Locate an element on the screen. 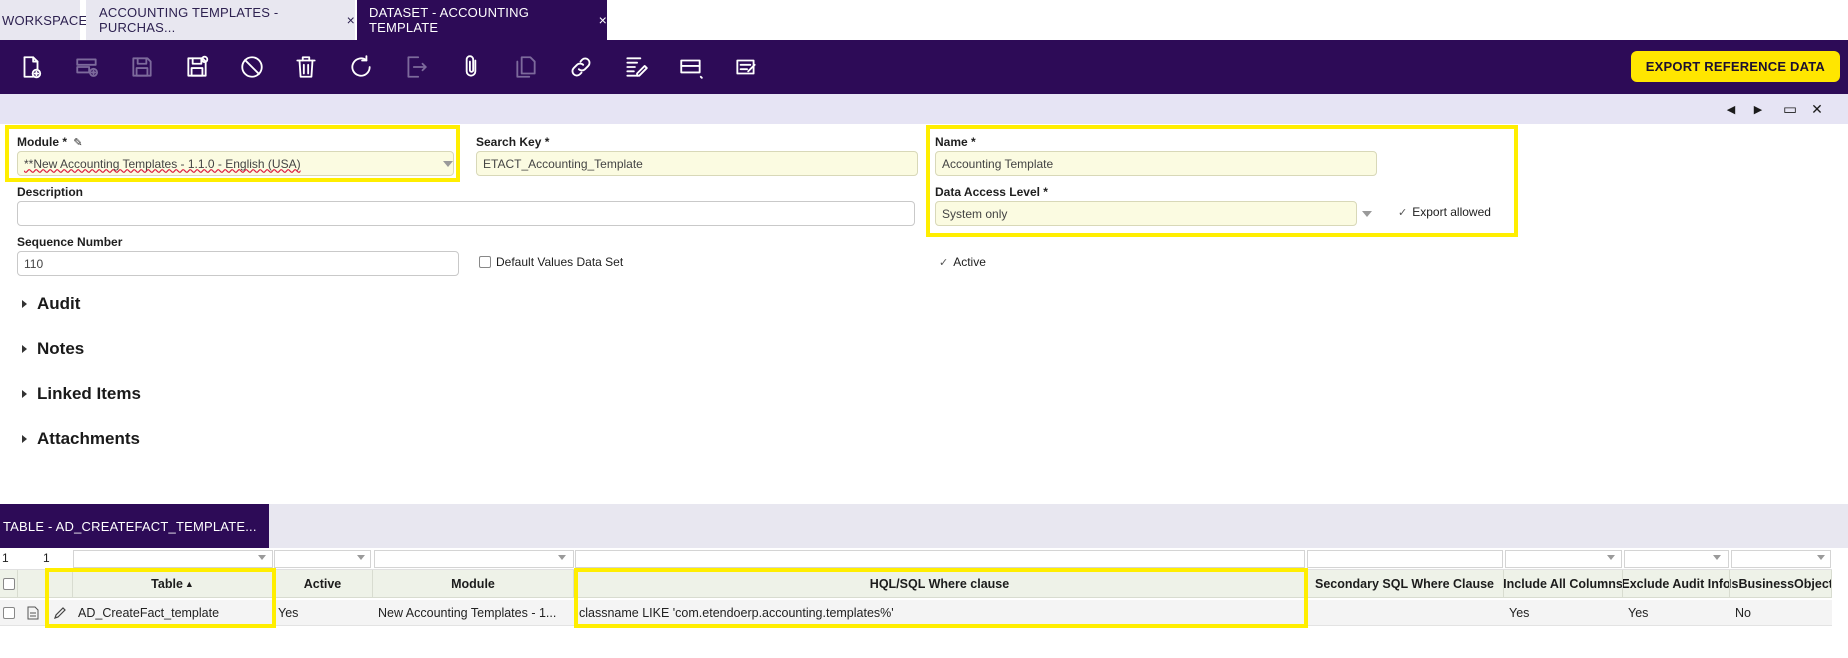 The image size is (1848, 658). cancel-icon is located at coordinates (252, 67).